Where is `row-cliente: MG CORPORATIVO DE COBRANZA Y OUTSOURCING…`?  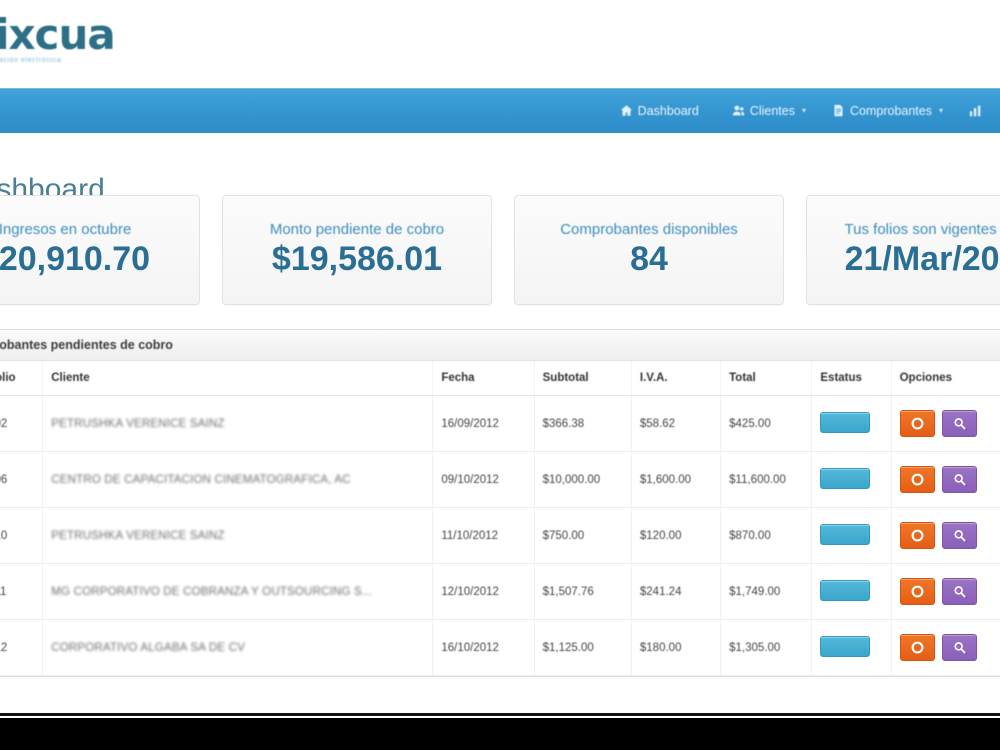
row-cliente: MG CORPORATIVO DE COBRANZA Y OUTSOURCING… is located at coordinates (238, 591).